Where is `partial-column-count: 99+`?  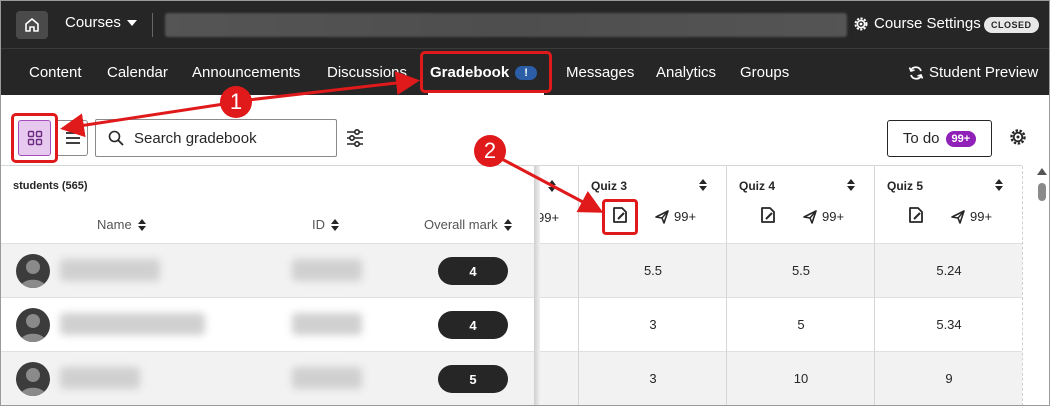 partial-column-count: 99+ is located at coordinates (548, 217).